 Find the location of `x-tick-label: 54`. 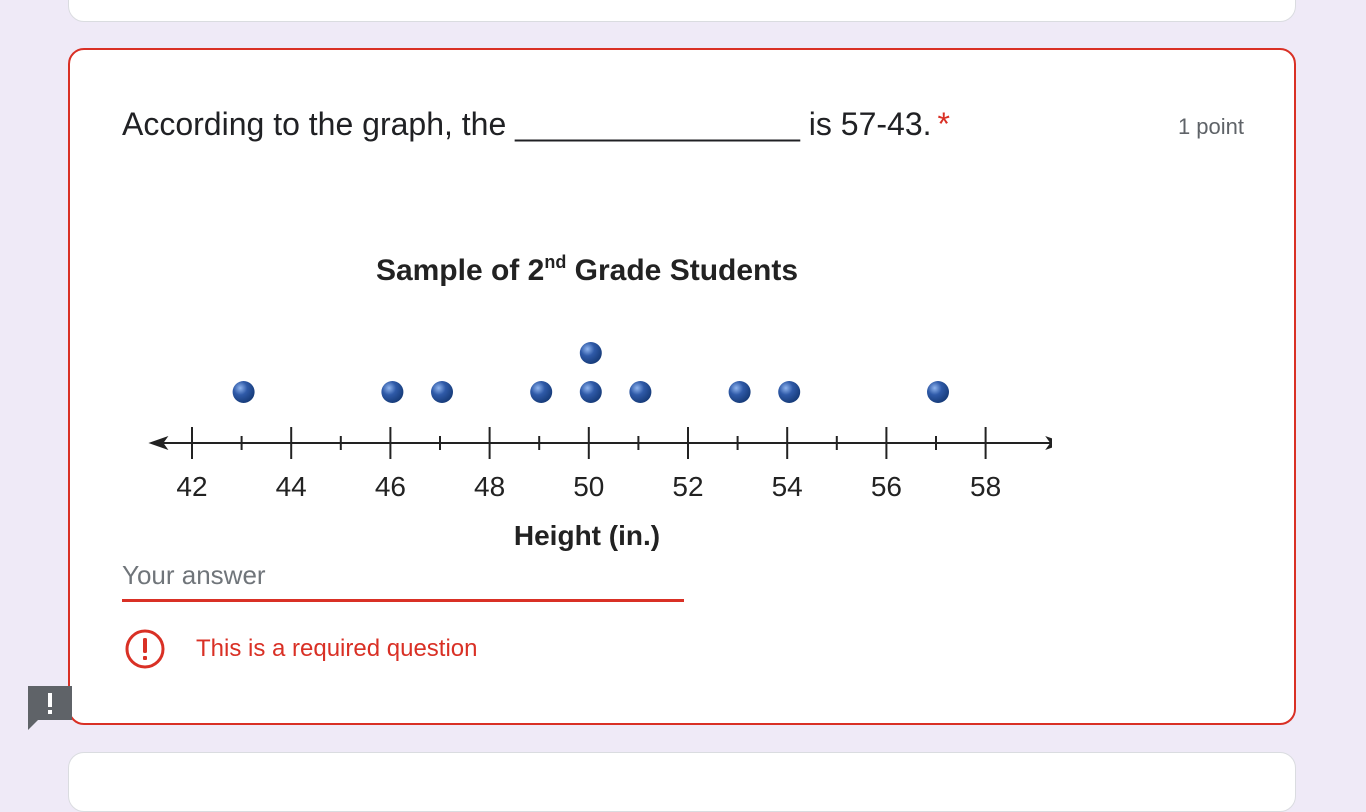

x-tick-label: 54 is located at coordinates (787, 486).